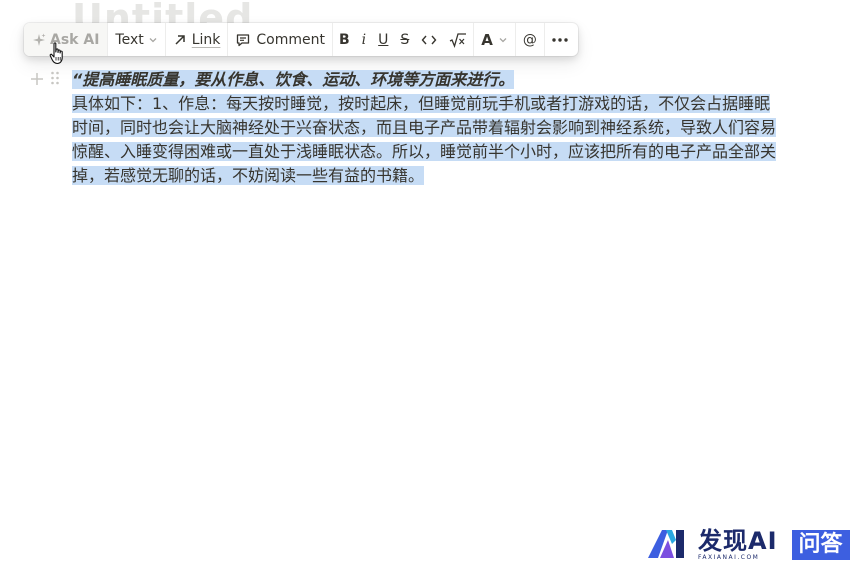  I want to click on paragraph-heading: “提高睡眠质量，要从作息、饮食、运动、环境等方面来进行。, so click(293, 79).